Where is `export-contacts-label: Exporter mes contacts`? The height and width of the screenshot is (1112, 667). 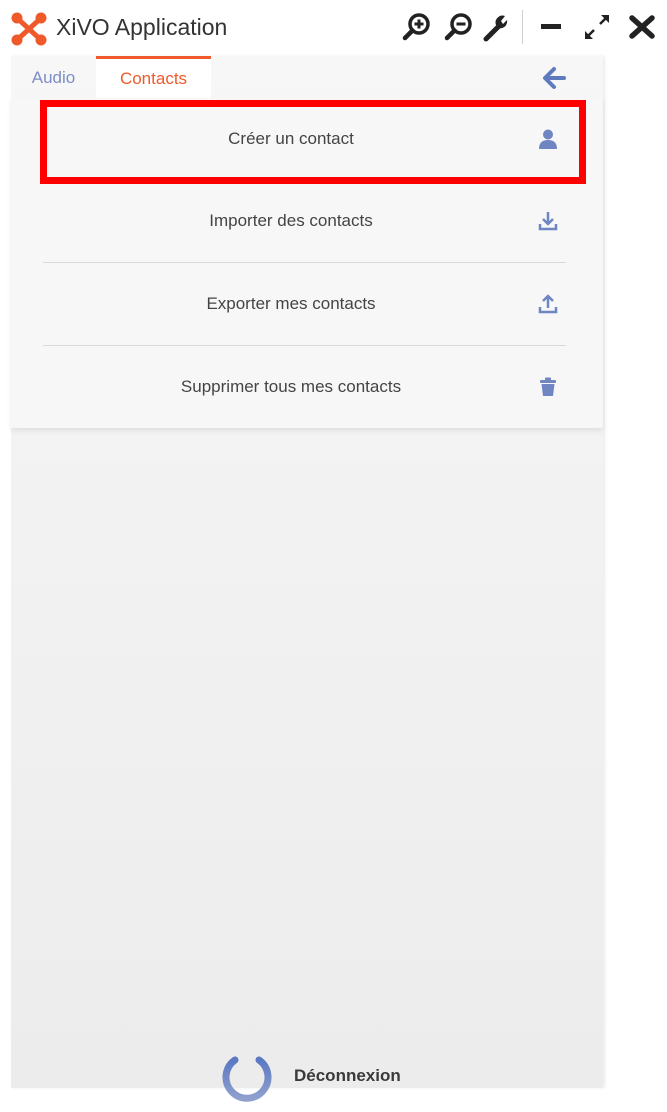 export-contacts-label: Exporter mes contacts is located at coordinates (291, 303).